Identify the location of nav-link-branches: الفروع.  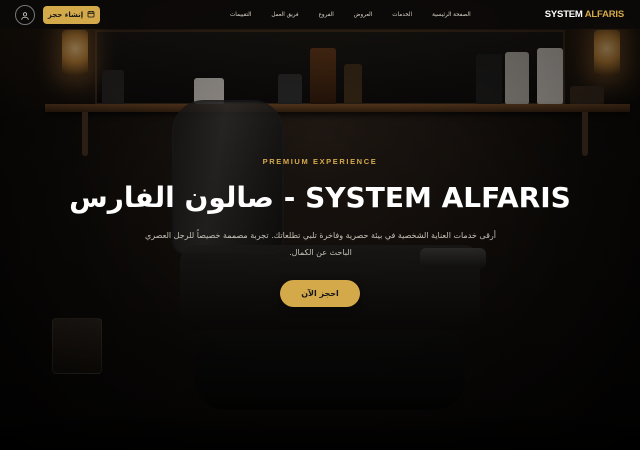
(326, 15).